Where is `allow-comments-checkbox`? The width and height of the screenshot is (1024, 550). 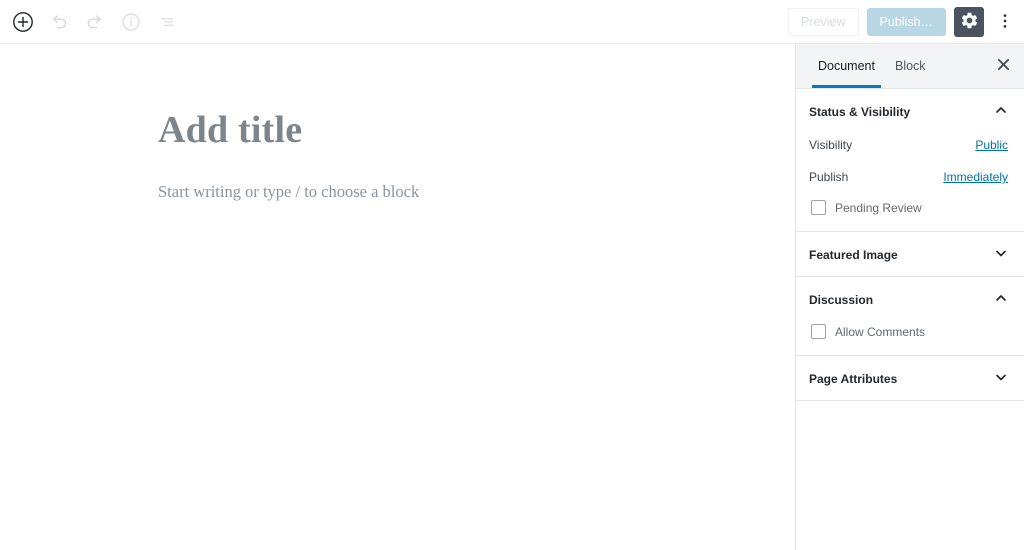 allow-comments-checkbox is located at coordinates (818, 331).